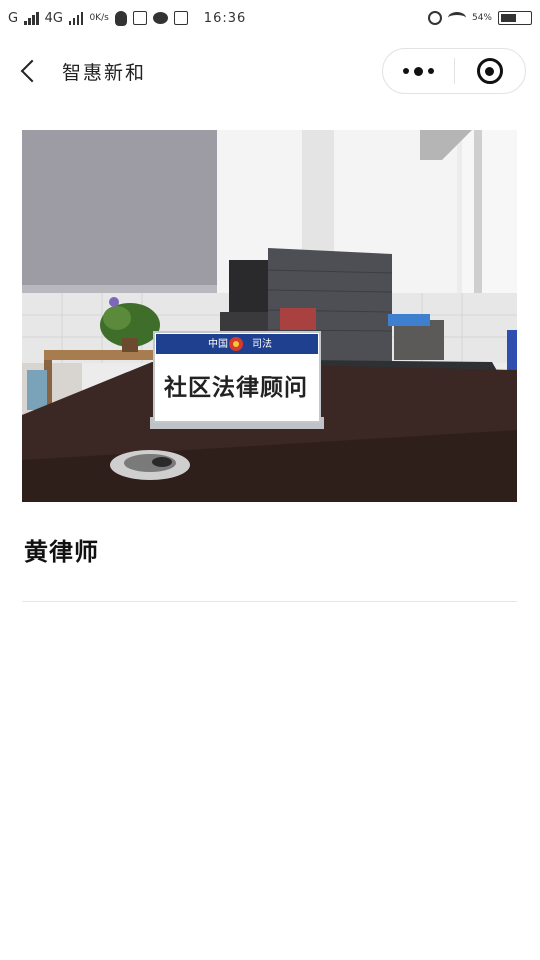 The width and height of the screenshot is (540, 960). What do you see at coordinates (139, 18) in the screenshot?
I see `app-notification-icon` at bounding box center [139, 18].